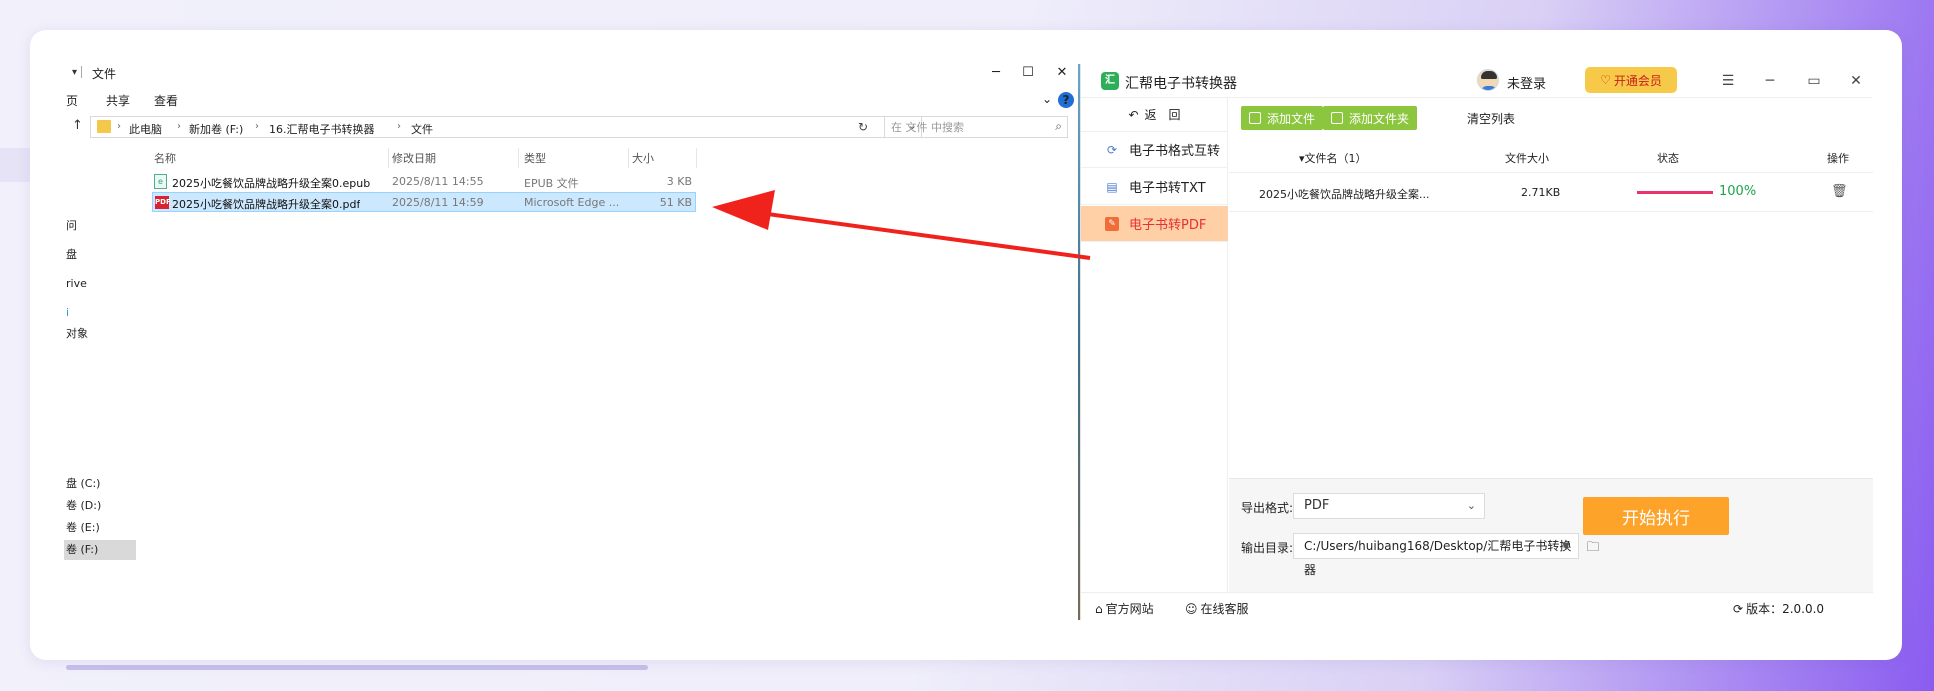 The width and height of the screenshot is (1934, 691). Describe the element at coordinates (1217, 608) in the screenshot. I see `online-service-link: ☺ 在线客服` at that location.